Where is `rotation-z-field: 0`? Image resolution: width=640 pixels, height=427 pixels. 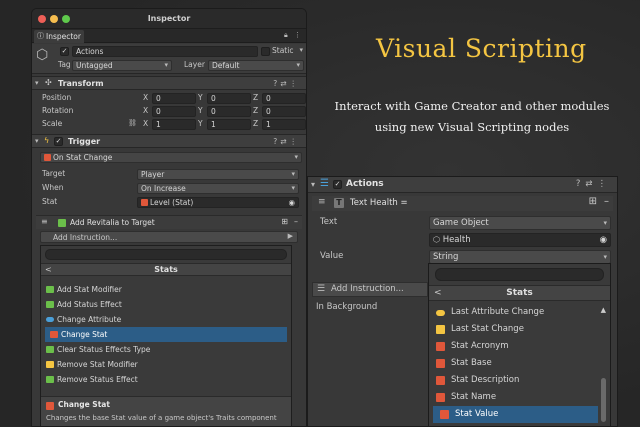 rotation-z-field: 0 is located at coordinates (284, 111).